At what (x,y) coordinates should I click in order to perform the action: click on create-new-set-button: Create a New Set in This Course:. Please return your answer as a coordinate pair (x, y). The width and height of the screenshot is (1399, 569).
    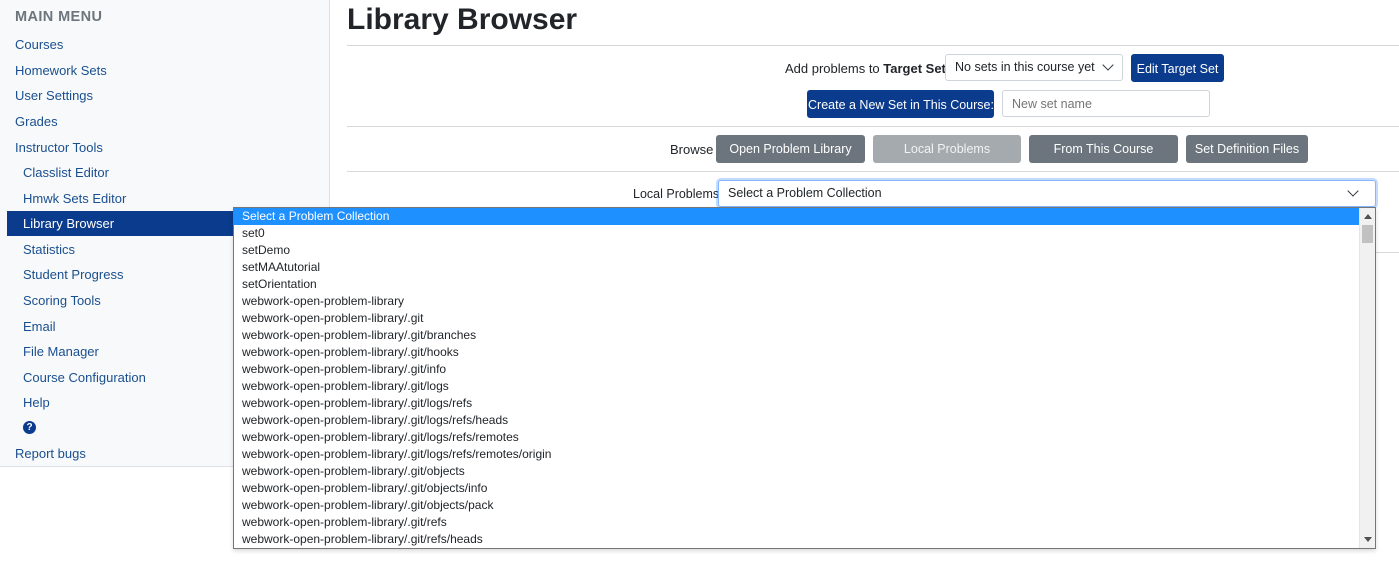
    Looking at the image, I should click on (900, 104).